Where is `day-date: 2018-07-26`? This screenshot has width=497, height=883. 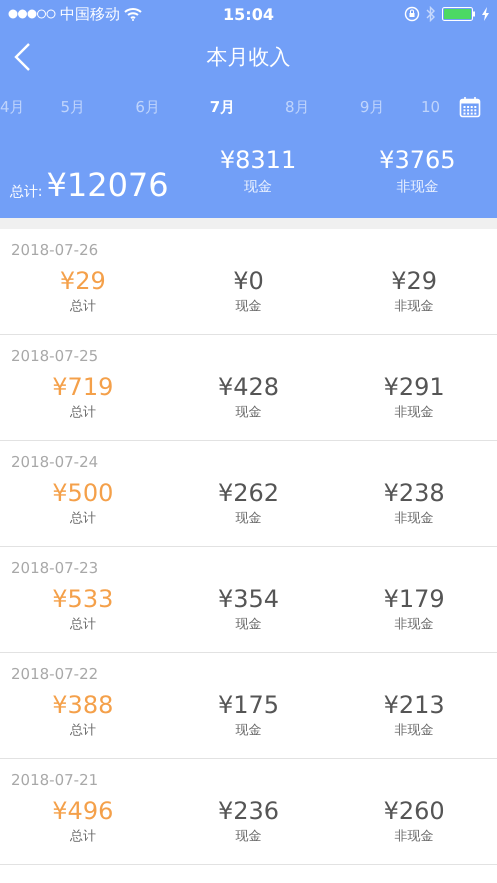 day-date: 2018-07-26 is located at coordinates (55, 249).